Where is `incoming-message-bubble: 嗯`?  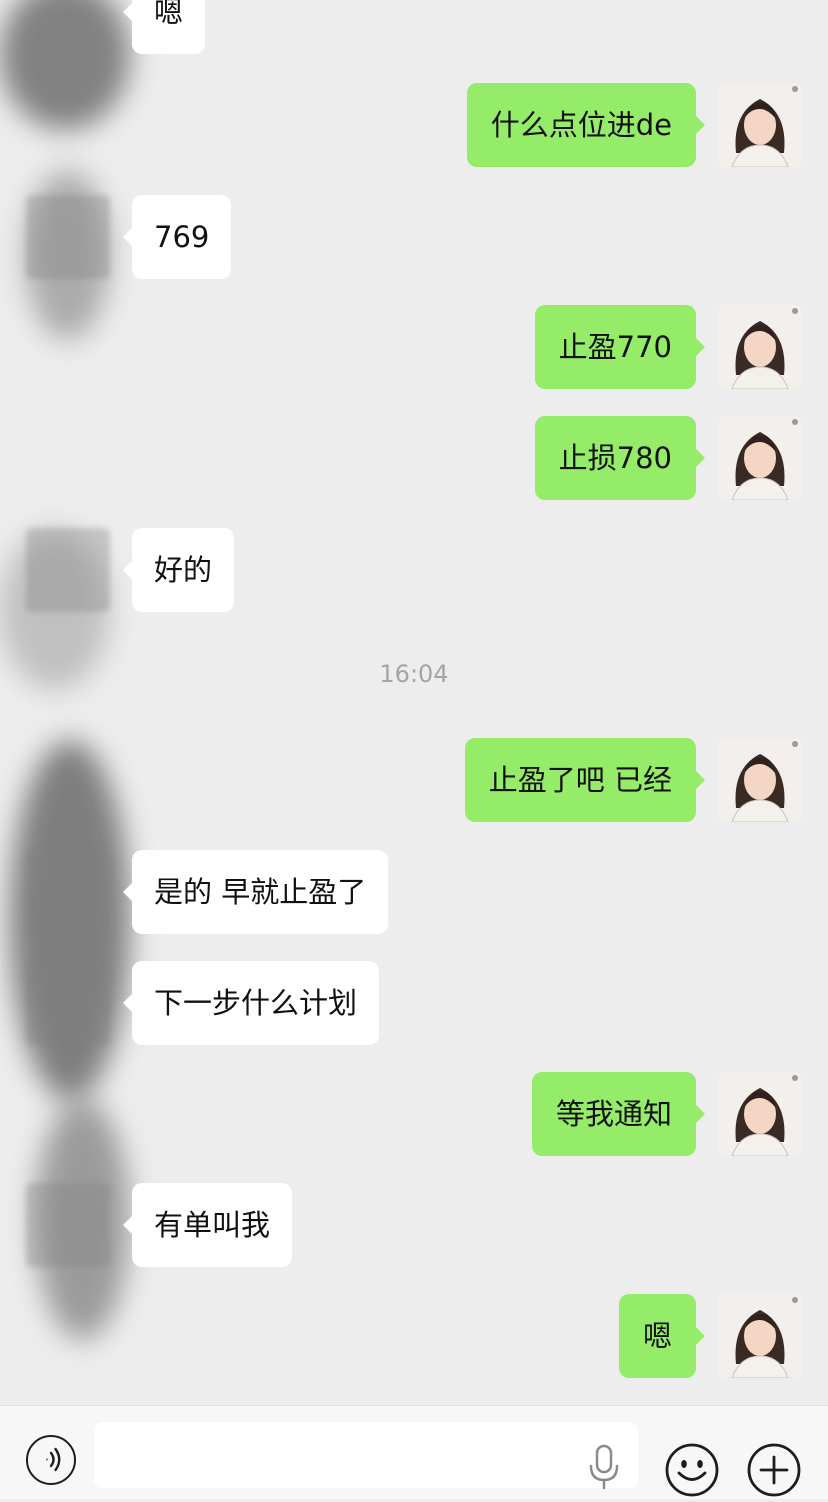
incoming-message-bubble: 嗯 is located at coordinates (164, 27).